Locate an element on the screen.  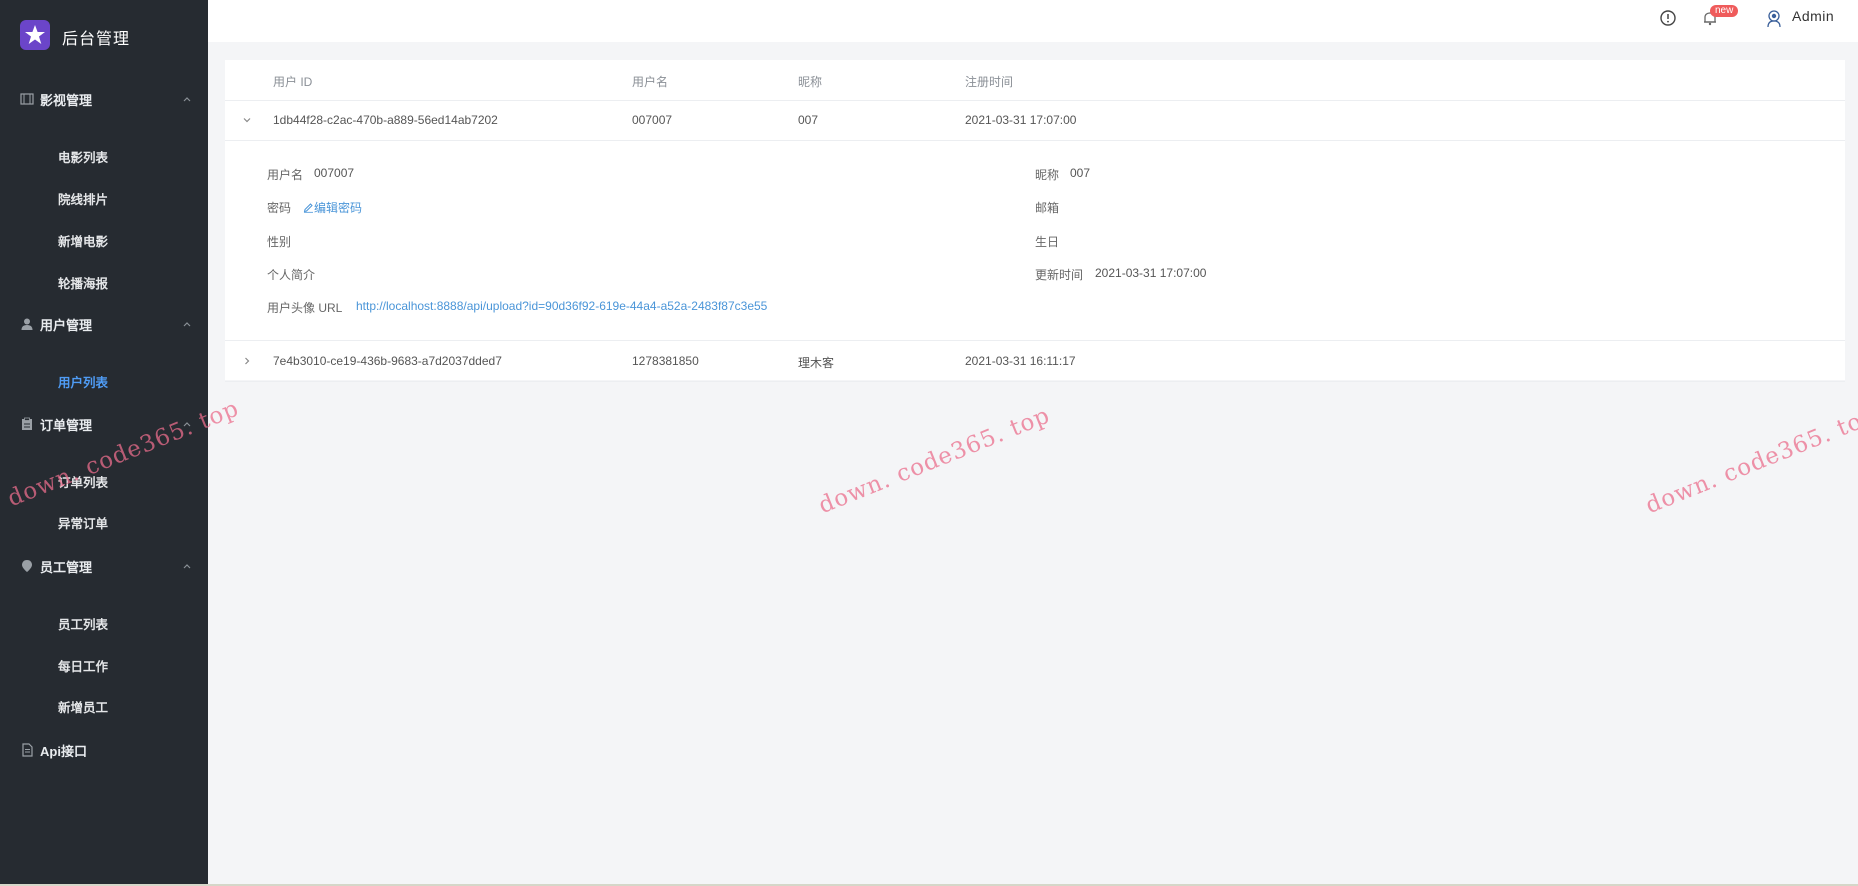
sidebar-item-abnormal-order: 异常订单 is located at coordinates (83, 522).